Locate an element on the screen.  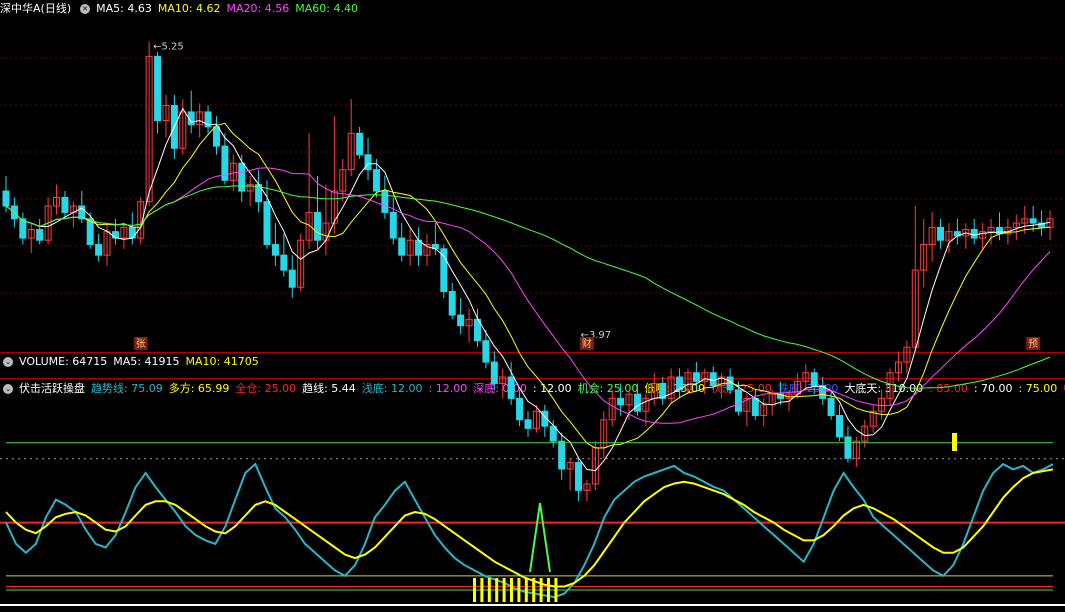
event-marker: 张 is located at coordinates (141, 344).